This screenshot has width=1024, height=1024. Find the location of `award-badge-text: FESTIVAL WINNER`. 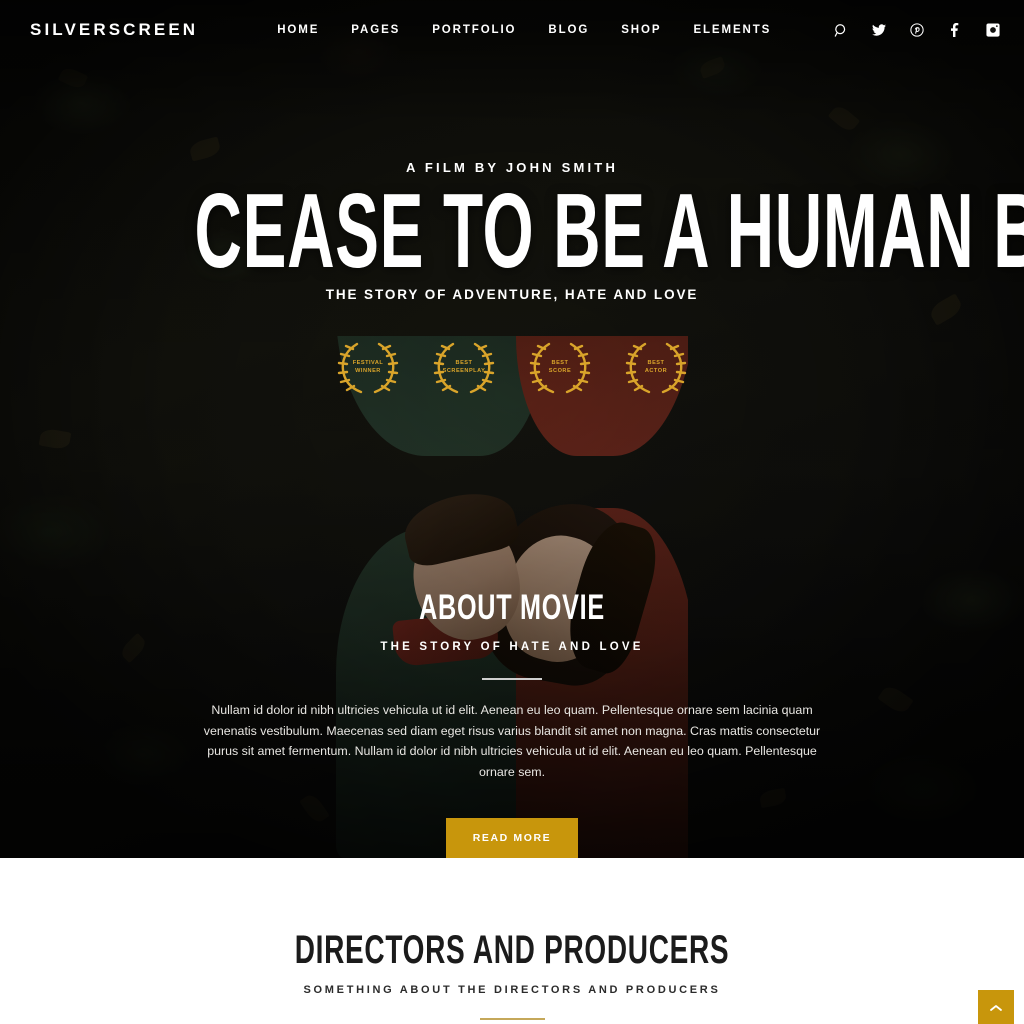

award-badge-text: FESTIVAL WINNER is located at coordinates (368, 366).